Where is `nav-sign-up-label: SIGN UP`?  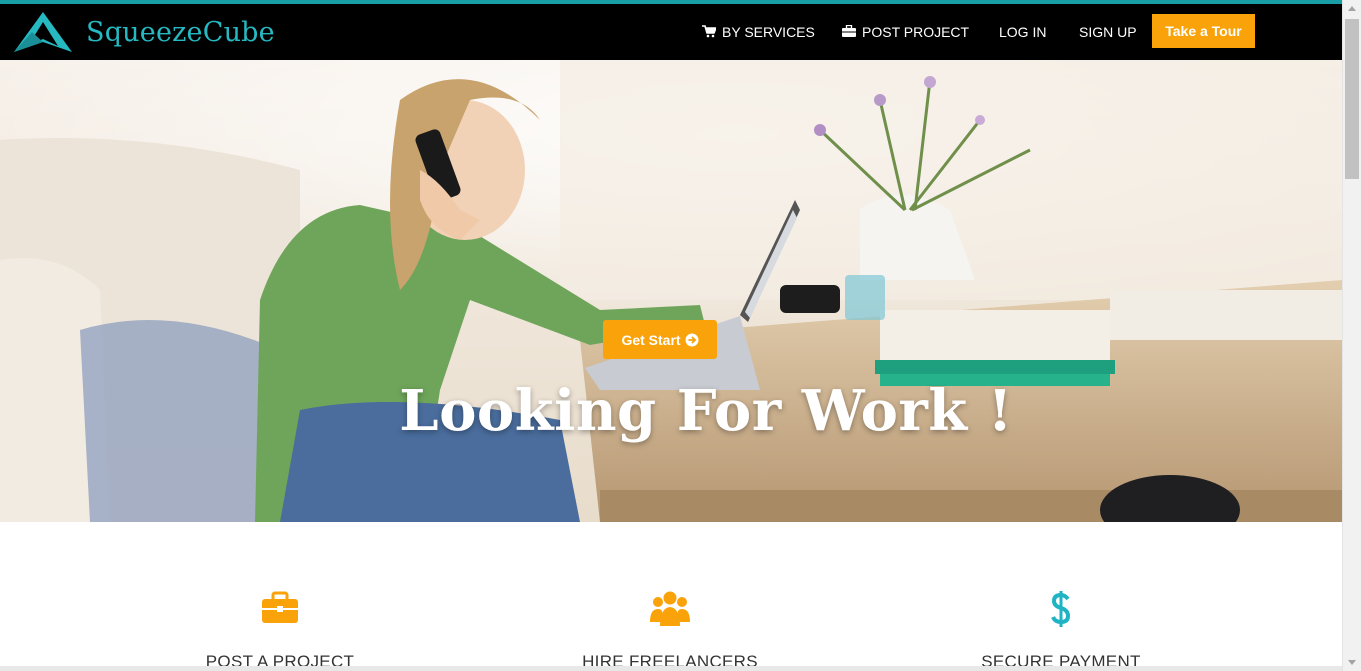 nav-sign-up-label: SIGN UP is located at coordinates (1108, 32).